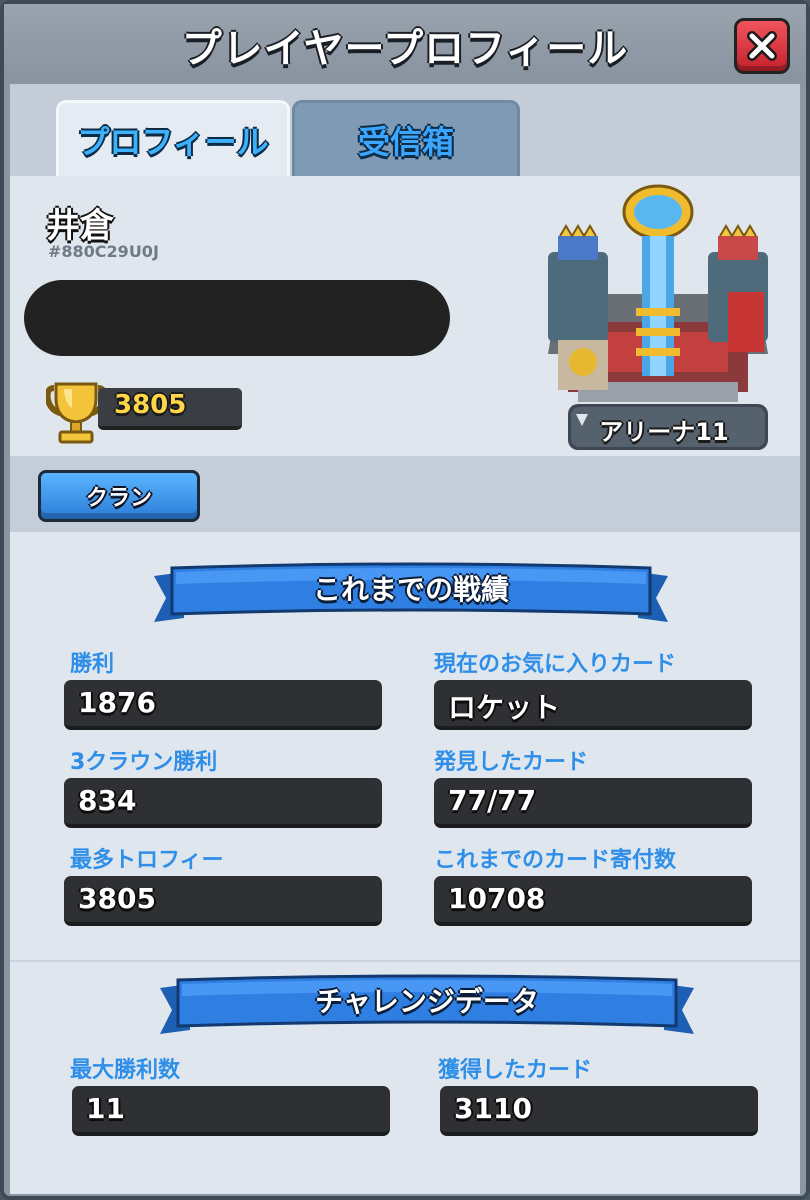  Describe the element at coordinates (555, 664) in the screenshot. I see `stat-label: 現在のお気に入りカード` at that location.